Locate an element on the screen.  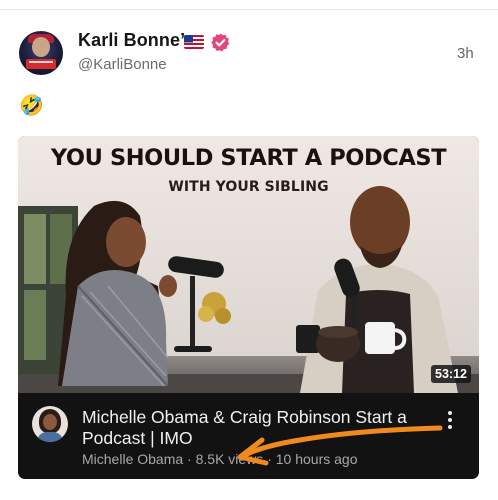
thumbnail-headline: YOU SHOULD START A PODCAST is located at coordinates (248, 158).